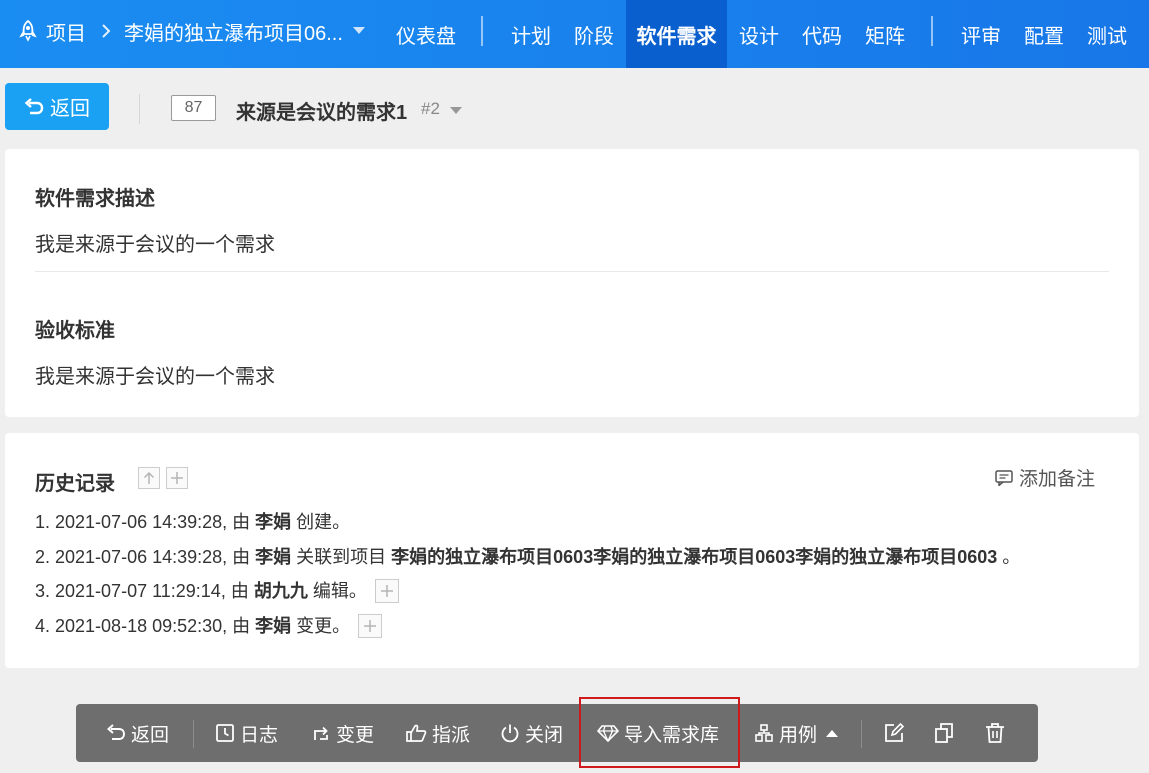  I want to click on nav-dashboard: 仪表盘, so click(426, 34).